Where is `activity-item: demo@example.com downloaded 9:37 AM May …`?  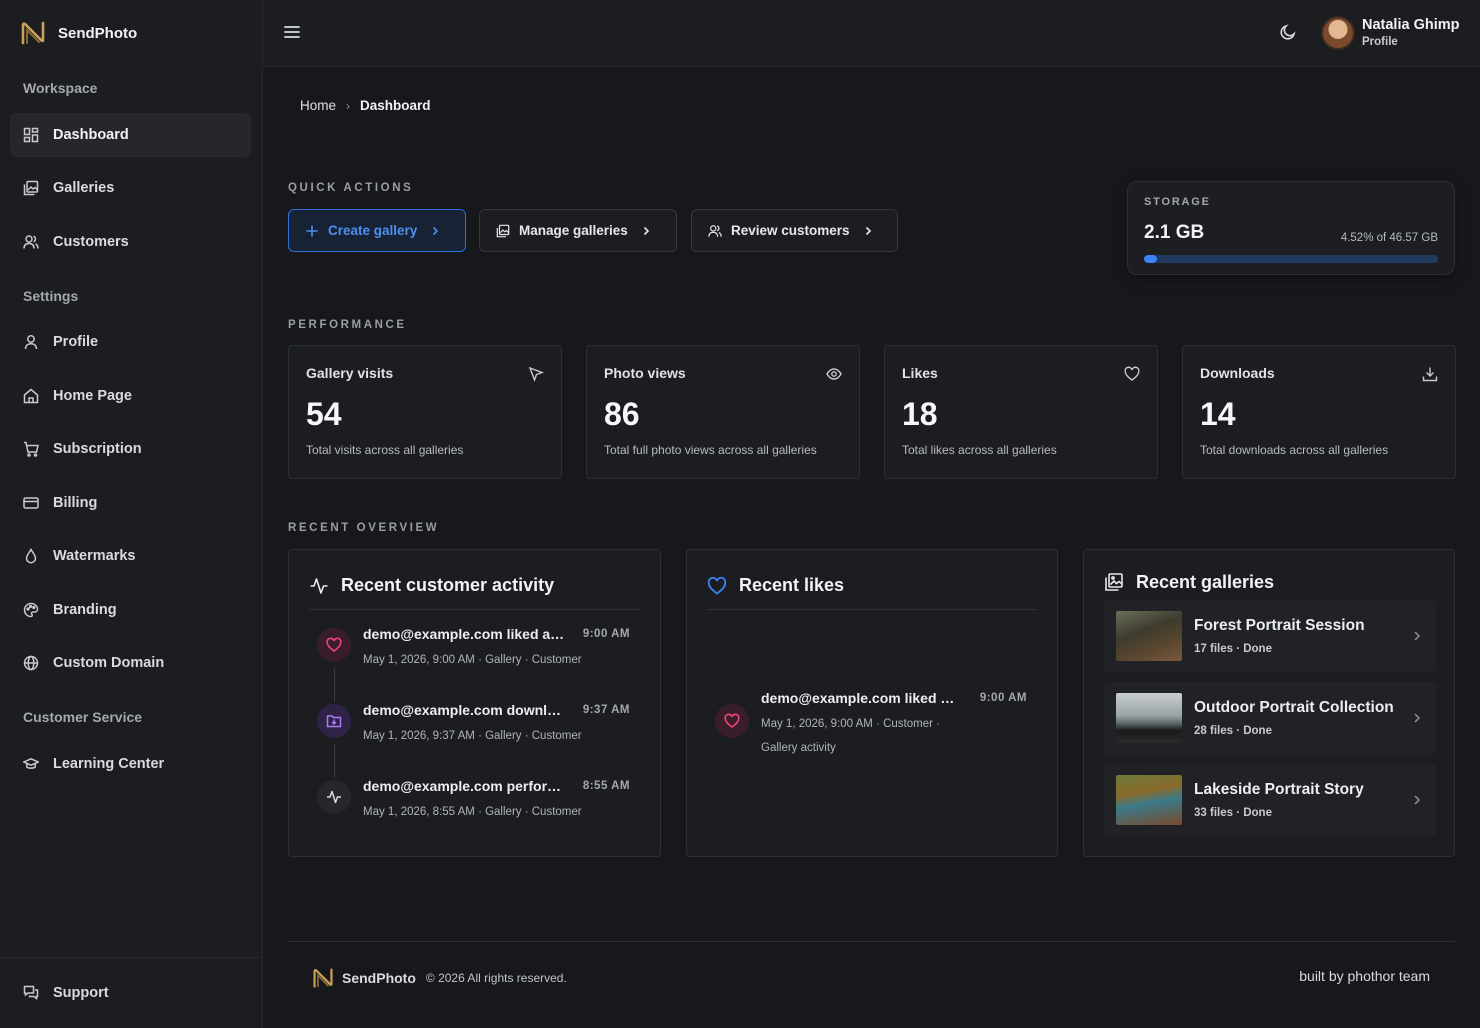
activity-item: demo@example.com downloaded 9:37 AM May … is located at coordinates (473, 725).